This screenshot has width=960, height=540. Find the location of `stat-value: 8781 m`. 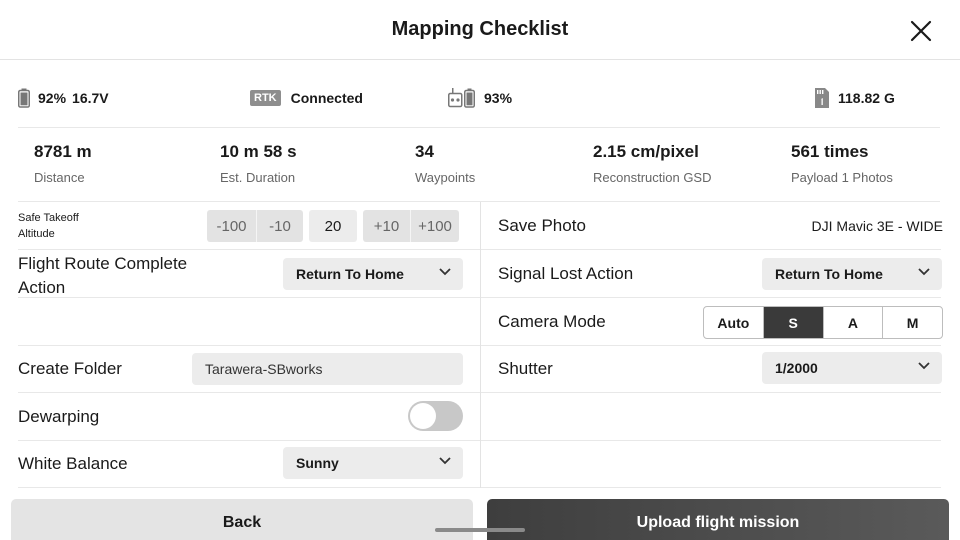

stat-value: 8781 m is located at coordinates (63, 151).